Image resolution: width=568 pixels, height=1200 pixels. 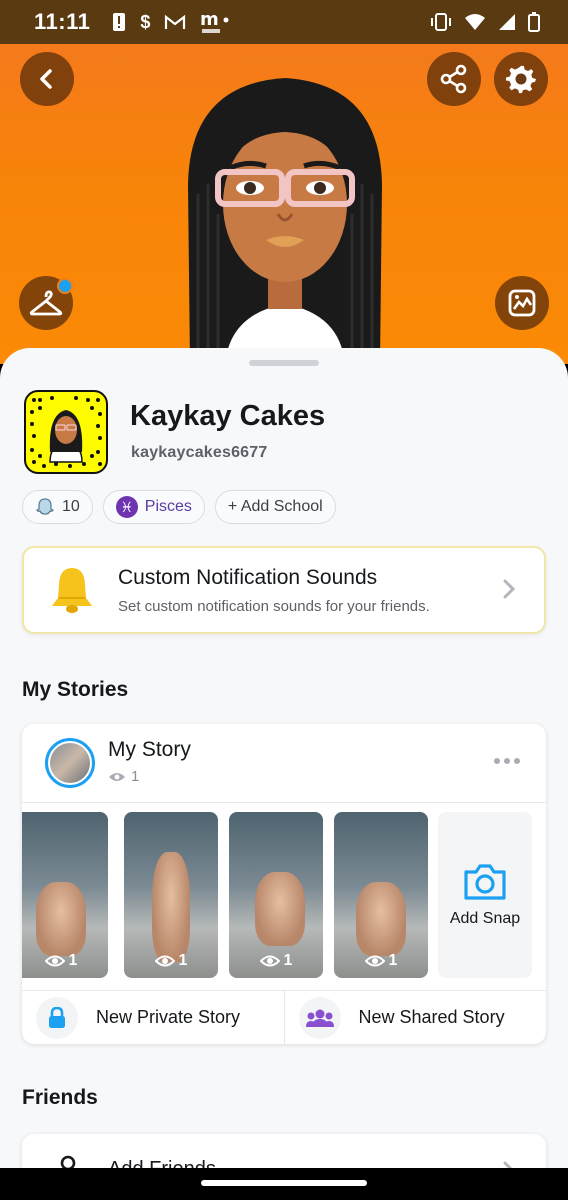 What do you see at coordinates (284, 363) in the screenshot?
I see `sheet-grabber` at bounding box center [284, 363].